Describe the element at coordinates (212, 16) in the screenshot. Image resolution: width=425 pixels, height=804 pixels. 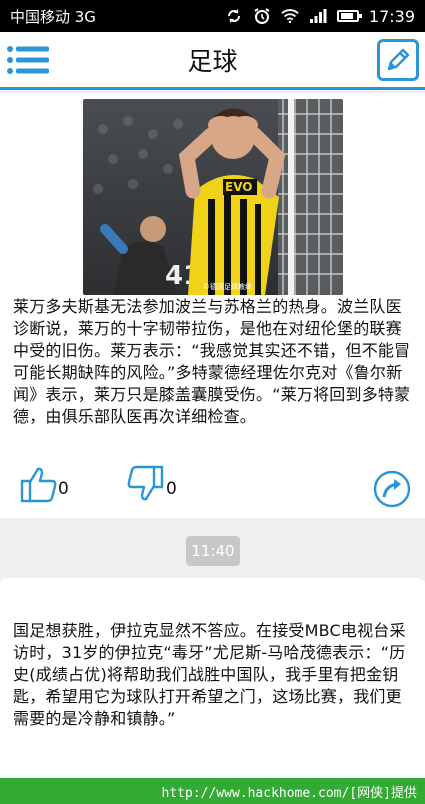
I see `status-bar: 中国移动 3G 17:39` at that location.